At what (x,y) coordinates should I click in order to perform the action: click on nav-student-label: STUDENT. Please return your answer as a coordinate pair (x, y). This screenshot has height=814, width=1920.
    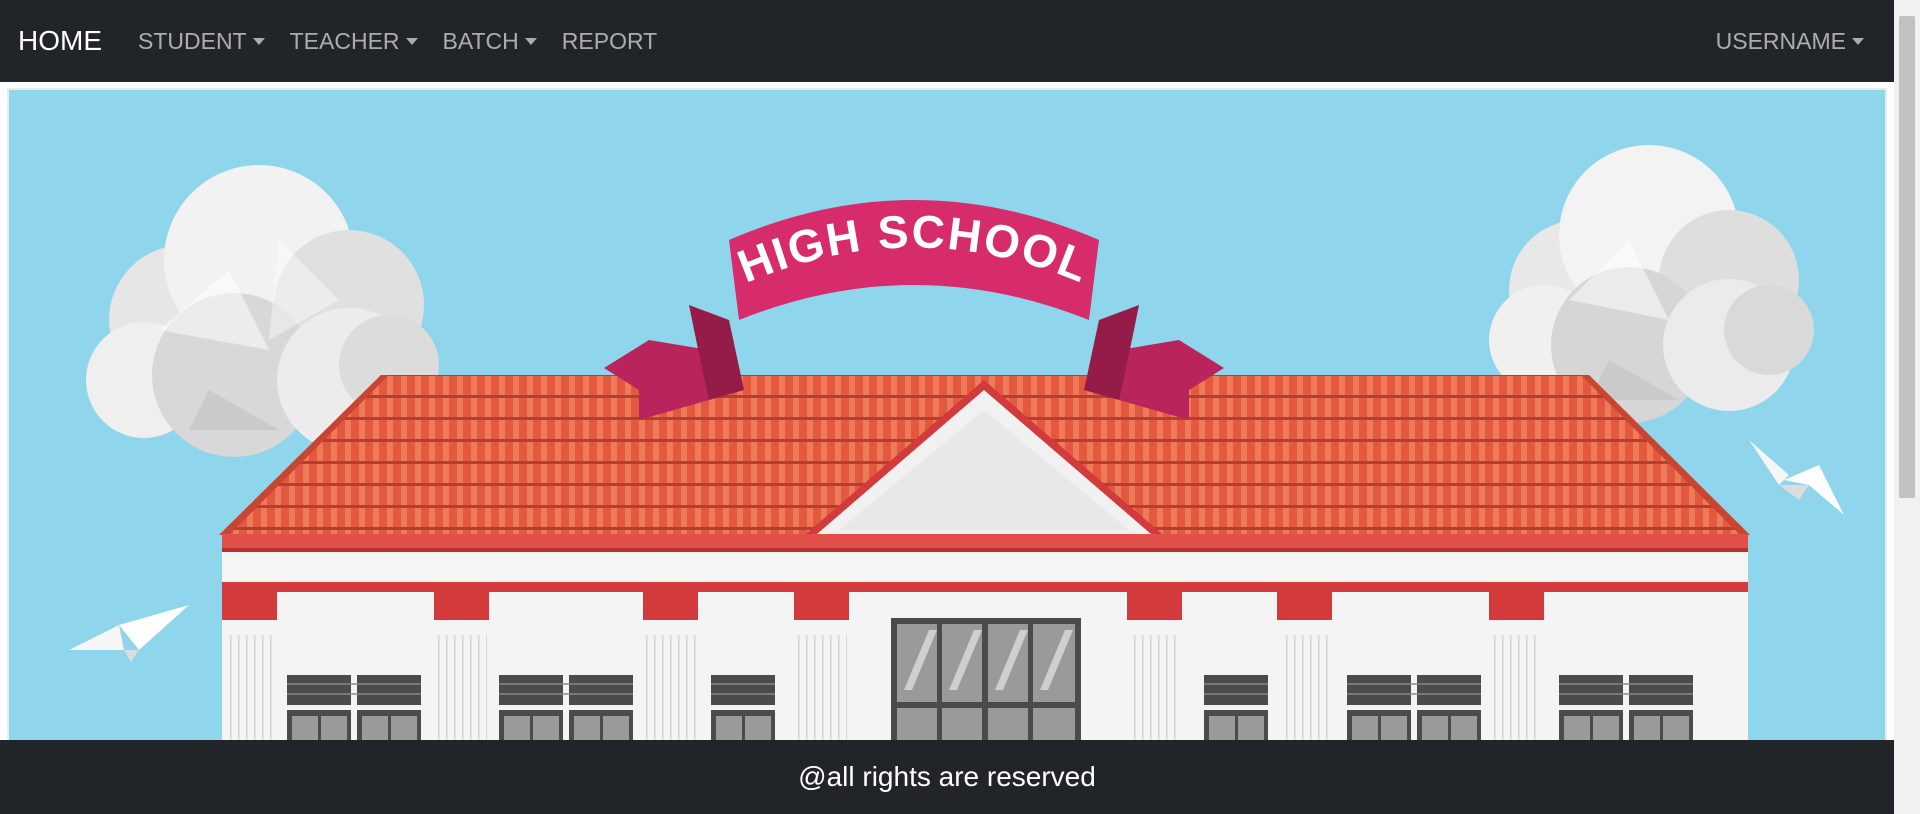
    Looking at the image, I should click on (192, 40).